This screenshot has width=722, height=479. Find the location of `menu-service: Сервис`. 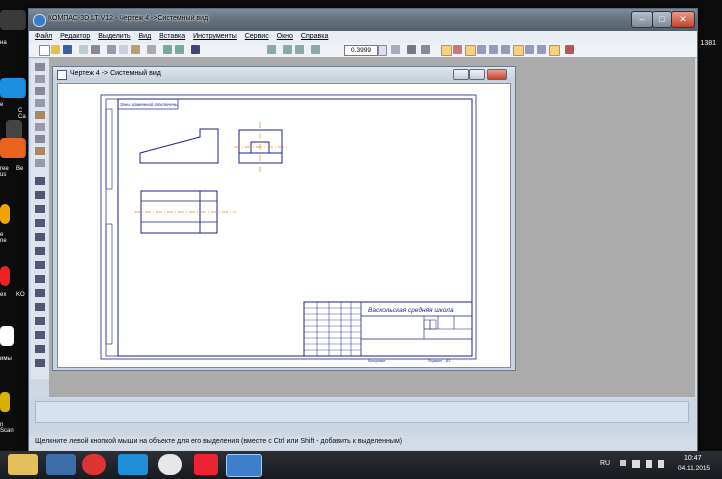

menu-service: Сервис is located at coordinates (257, 37).